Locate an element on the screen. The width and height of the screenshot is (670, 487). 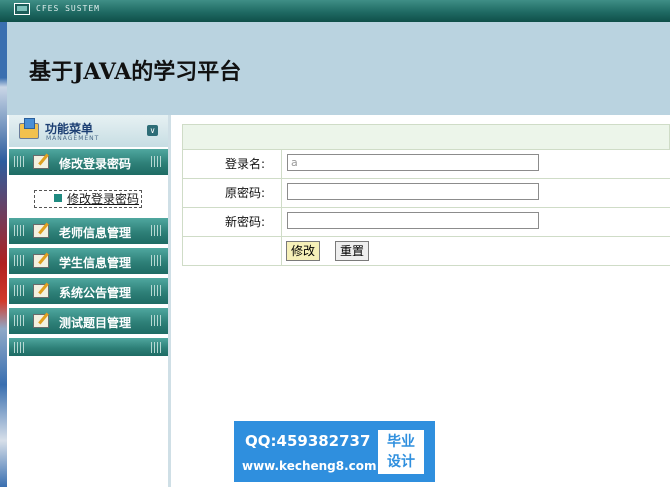
old-password-label: 原密码: is located at coordinates (232, 193).